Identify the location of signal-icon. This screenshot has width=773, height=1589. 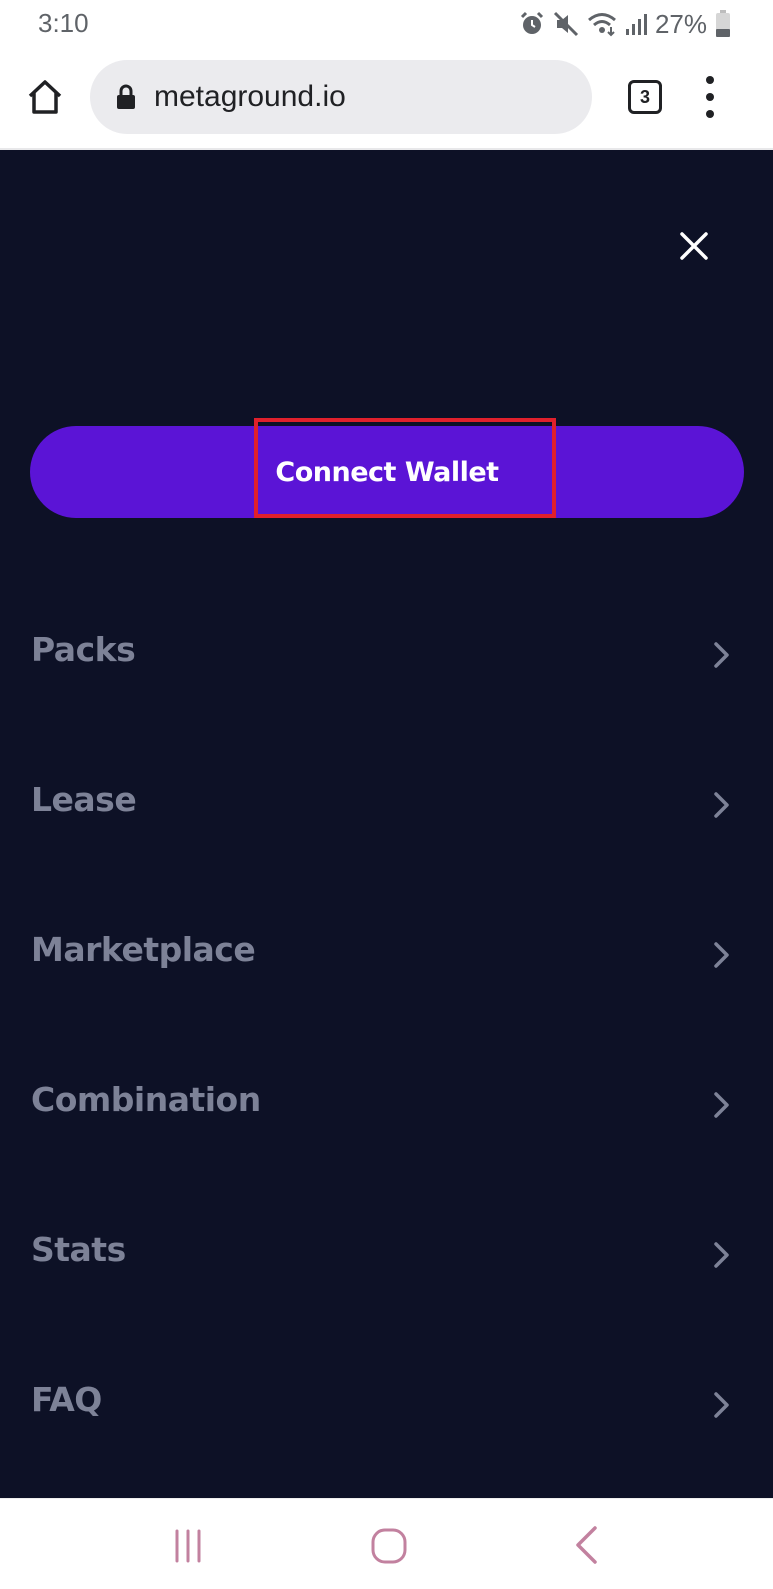
(636, 24).